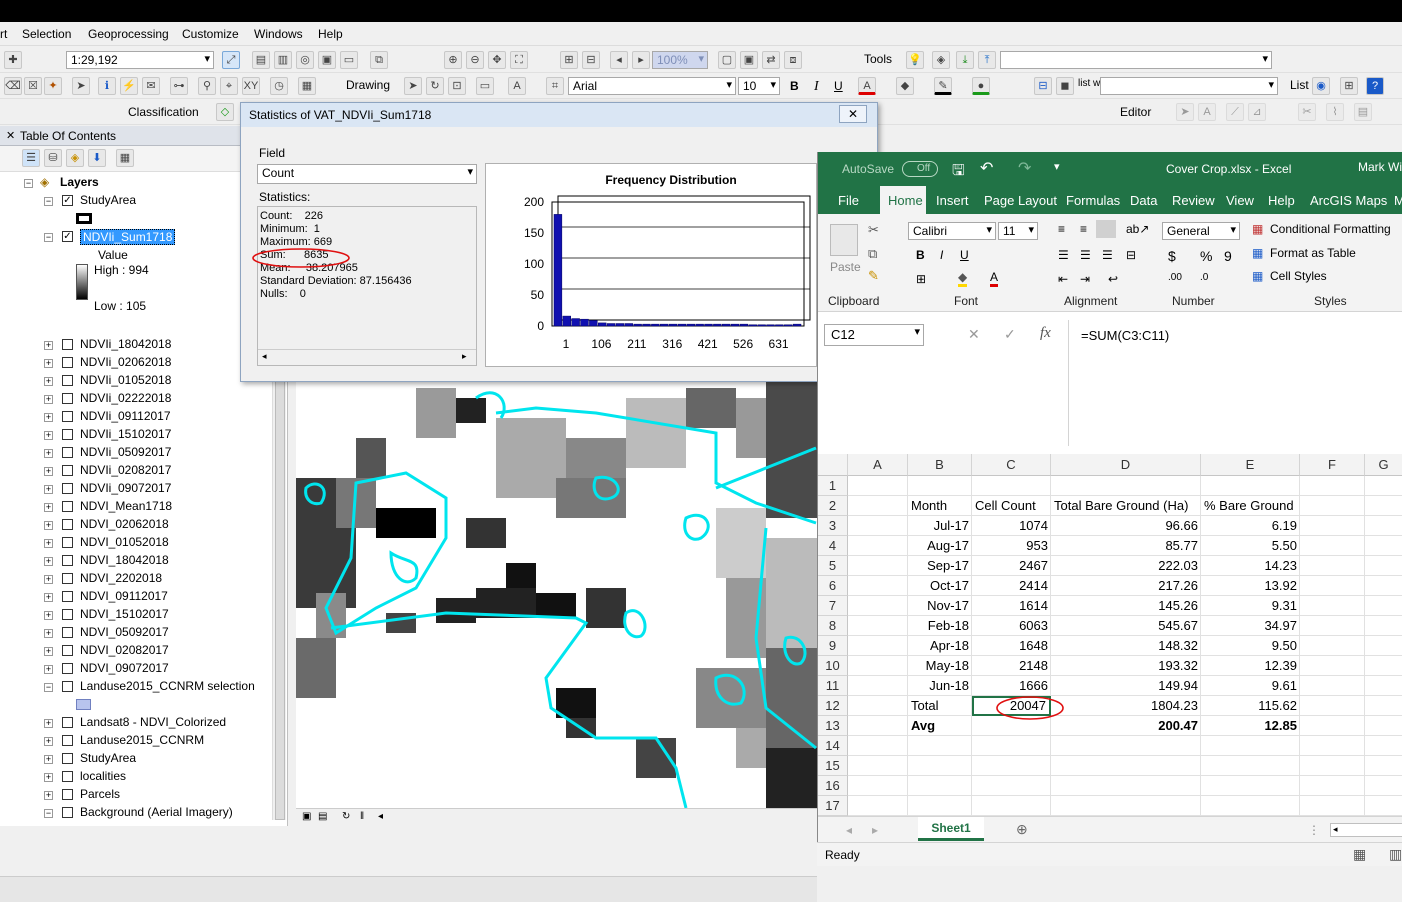 Image resolution: width=1402 pixels, height=902 pixels. Describe the element at coordinates (921, 279) in the screenshot. I see `borders-icon: ⊞` at that location.